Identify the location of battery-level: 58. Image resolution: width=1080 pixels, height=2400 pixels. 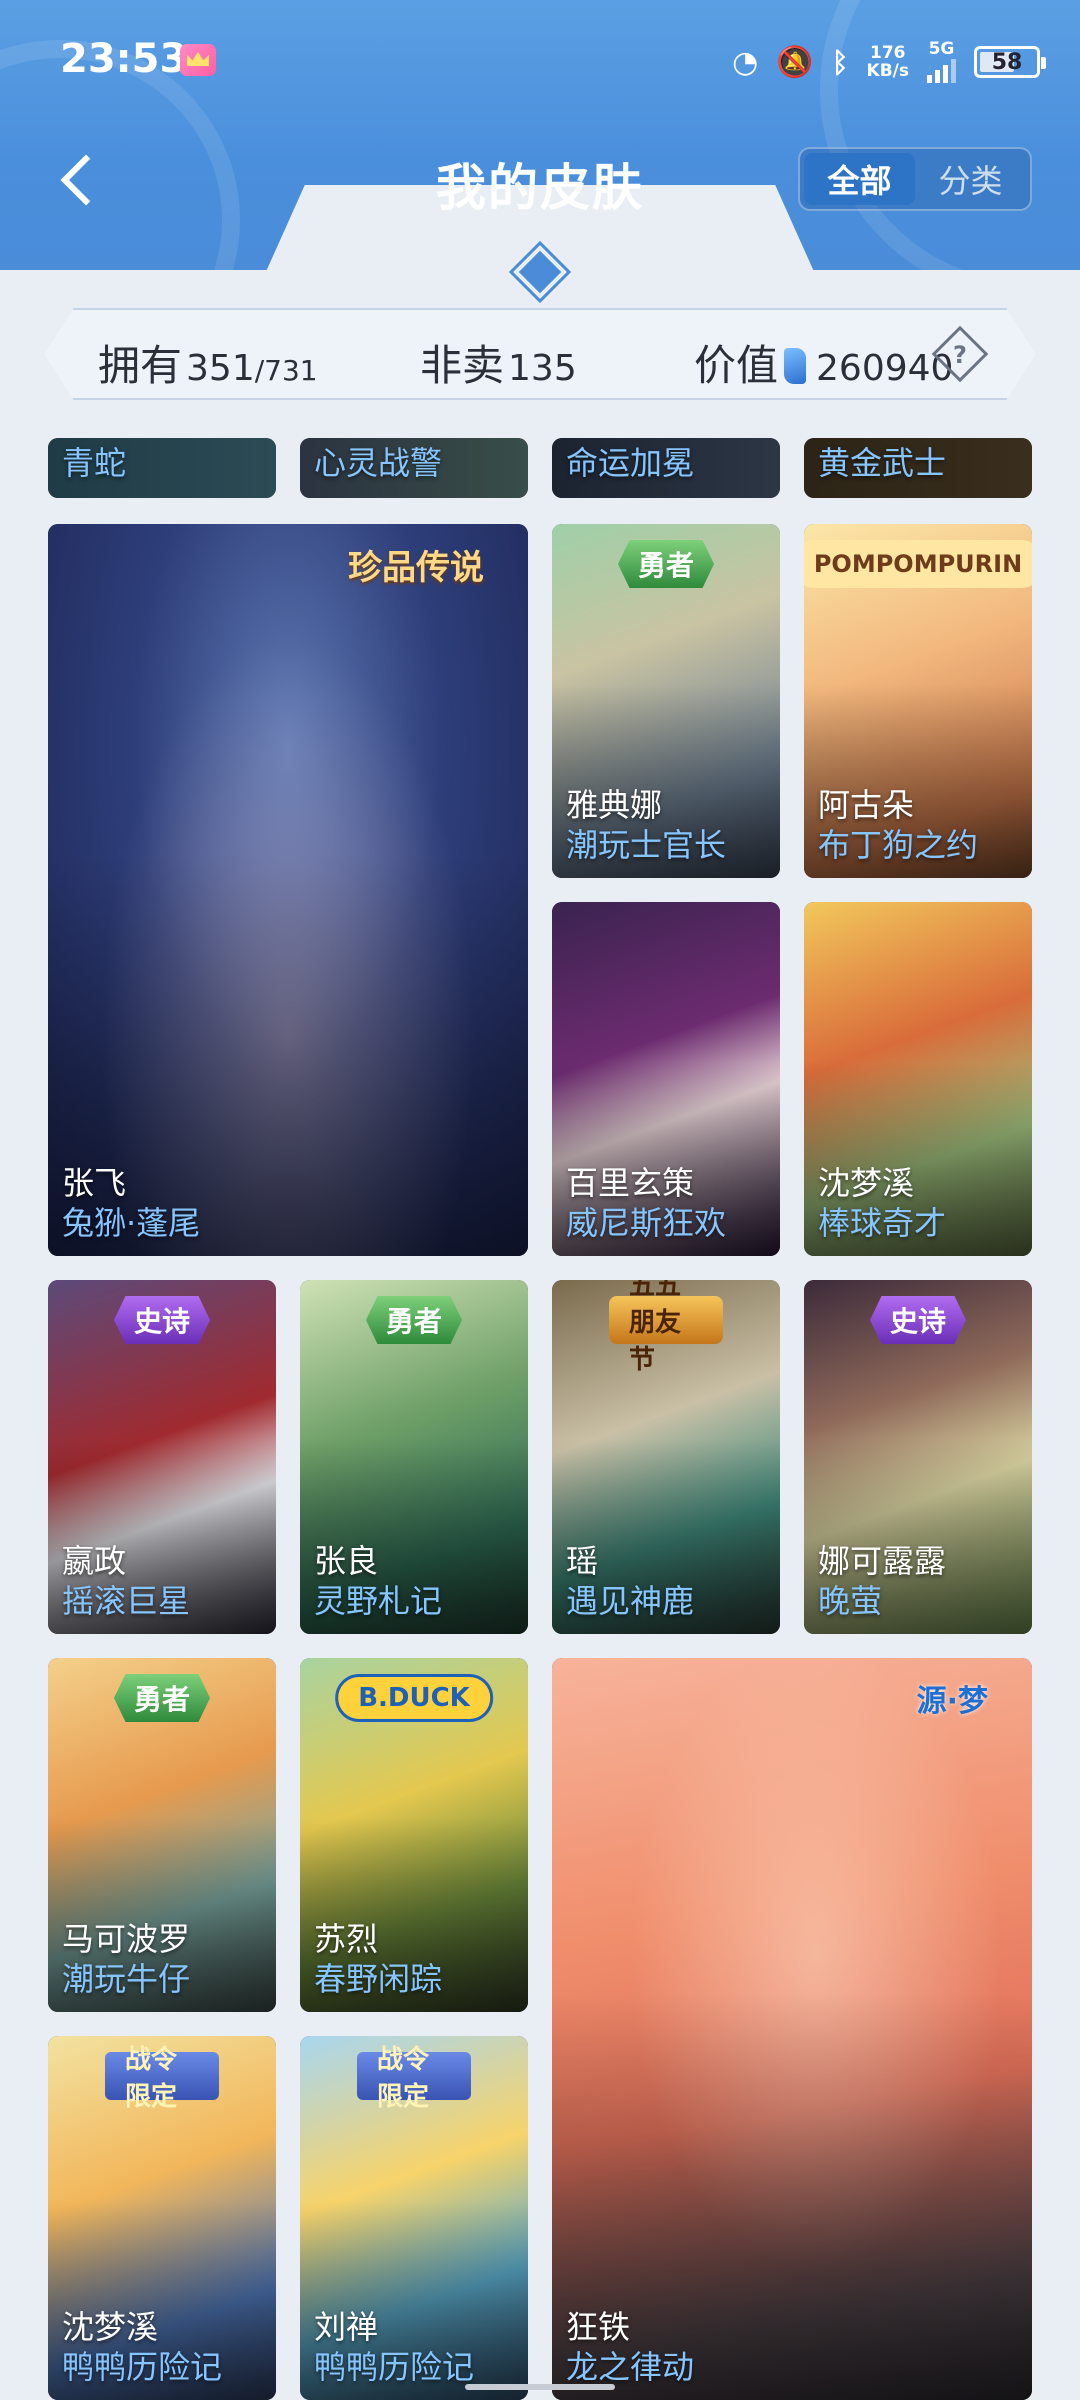
(1007, 62).